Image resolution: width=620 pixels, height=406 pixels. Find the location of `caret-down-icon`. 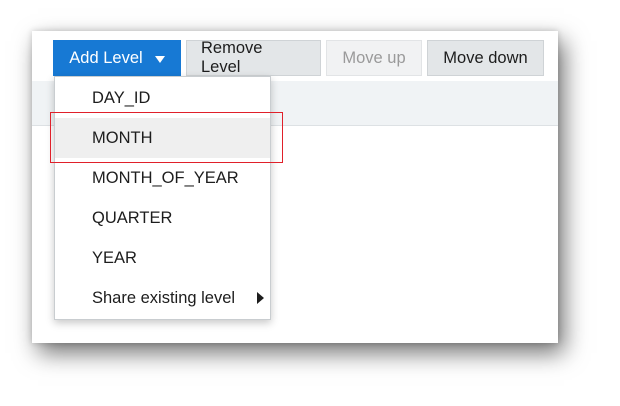

caret-down-icon is located at coordinates (159, 59).